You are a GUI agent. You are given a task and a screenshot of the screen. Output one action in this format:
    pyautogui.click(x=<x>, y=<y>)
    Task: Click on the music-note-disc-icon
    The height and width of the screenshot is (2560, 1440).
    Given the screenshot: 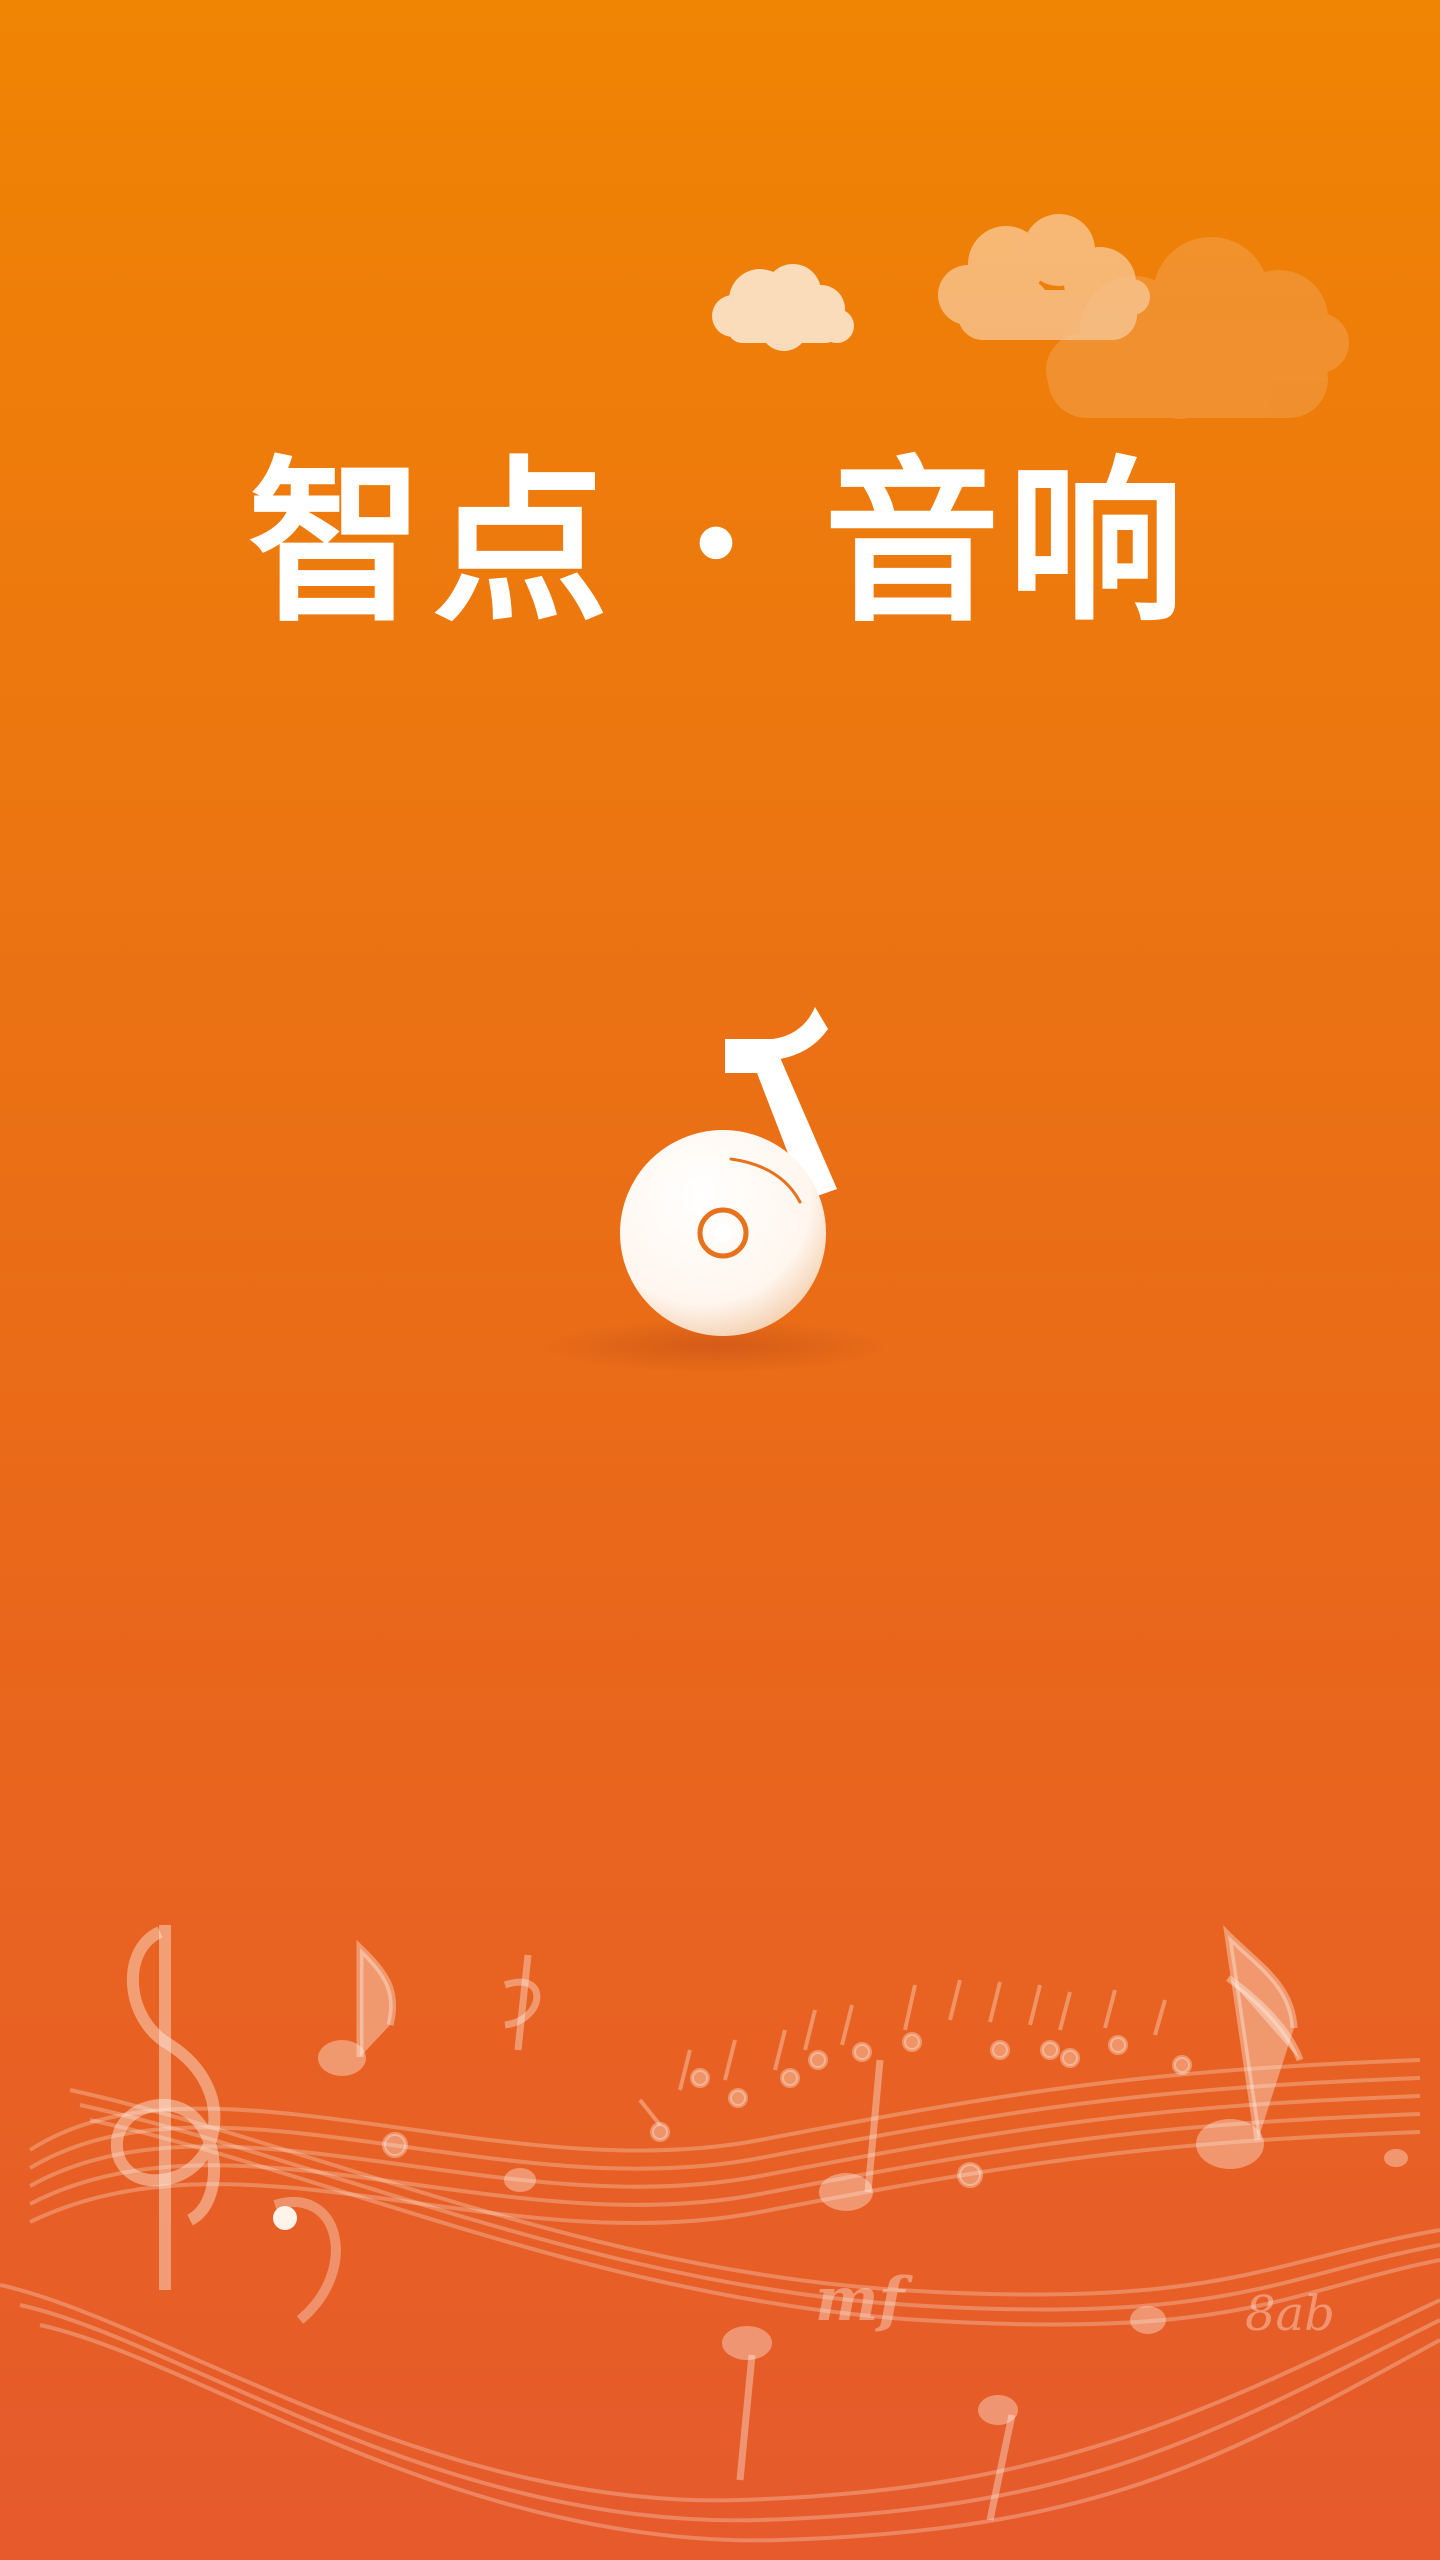 What is the action you would take?
    pyautogui.click(x=715, y=1189)
    